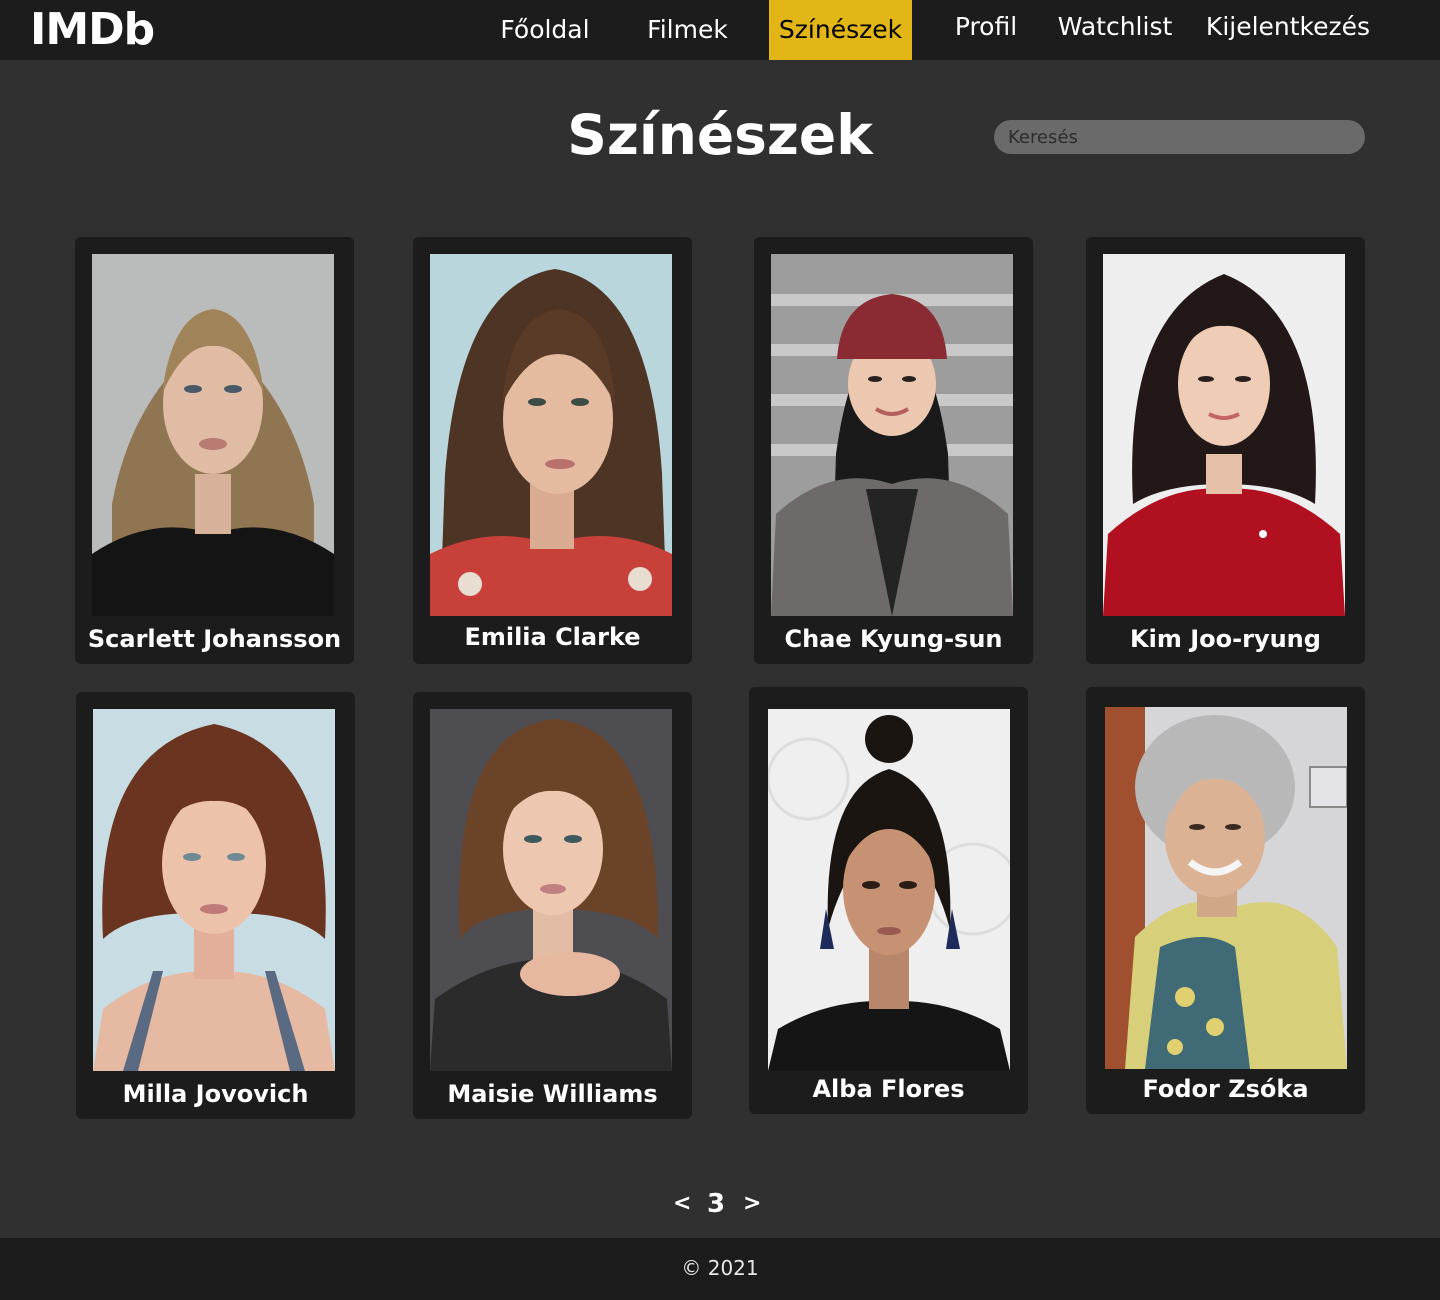  I want to click on actor-card: Milla Jovovich, so click(215, 905).